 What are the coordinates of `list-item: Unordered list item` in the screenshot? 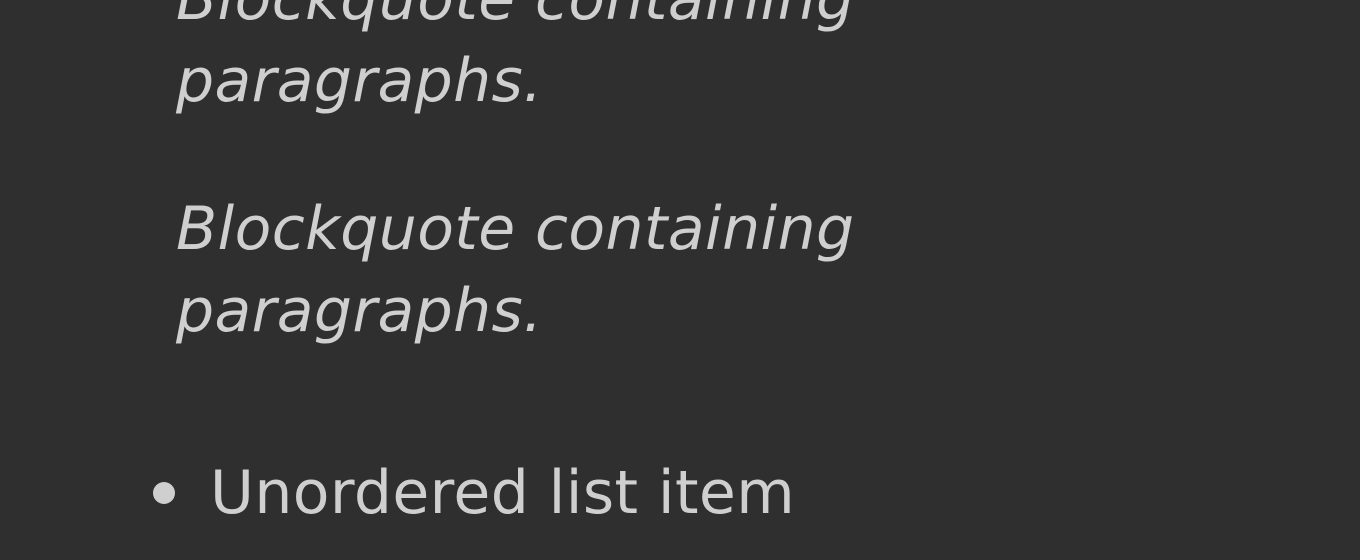 It's located at (472, 493).